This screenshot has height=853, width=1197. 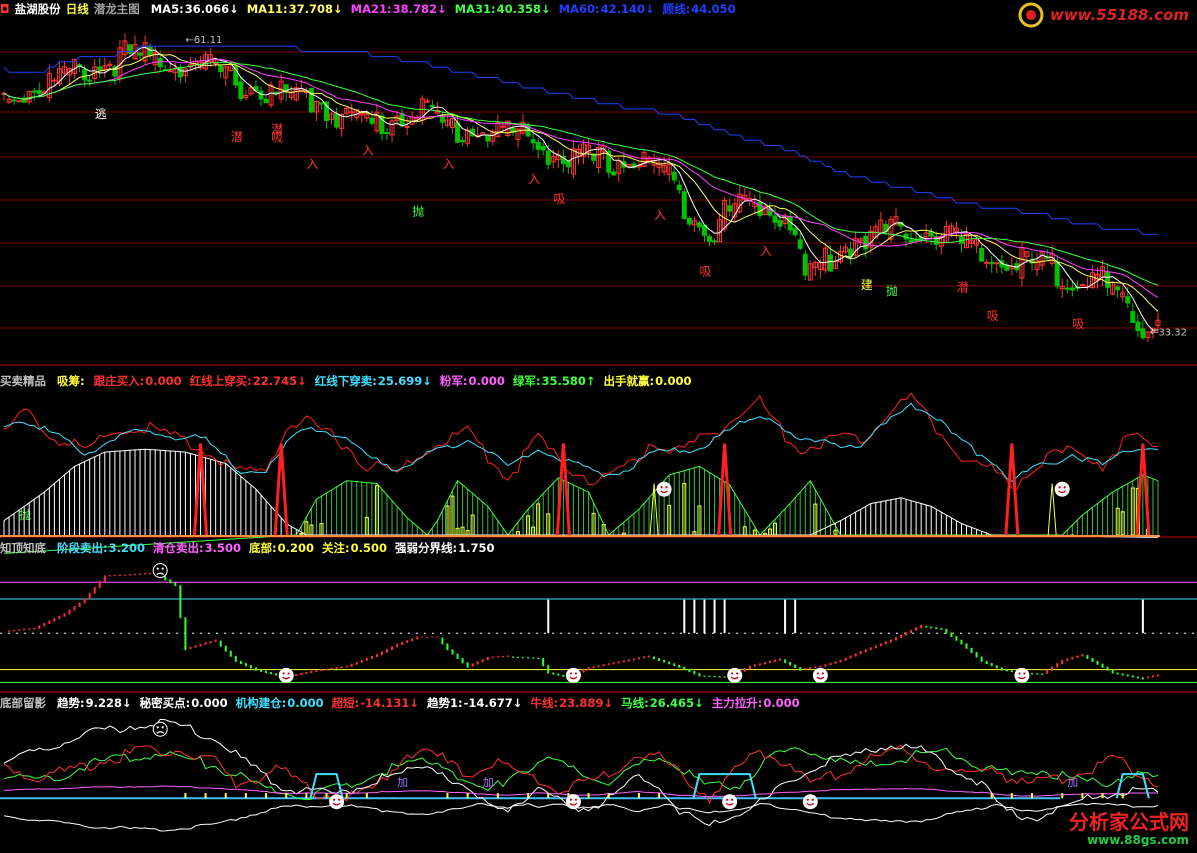 What do you see at coordinates (371, 9) in the screenshot?
I see `legend-label: MA21:` at bounding box center [371, 9].